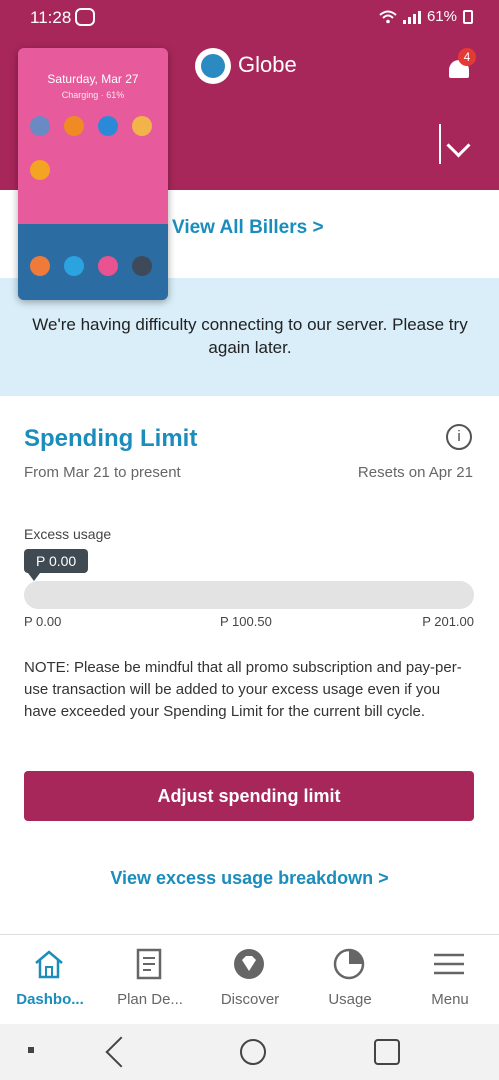  Describe the element at coordinates (467, 57) in the screenshot. I see `notification-count-badge: 4` at that location.